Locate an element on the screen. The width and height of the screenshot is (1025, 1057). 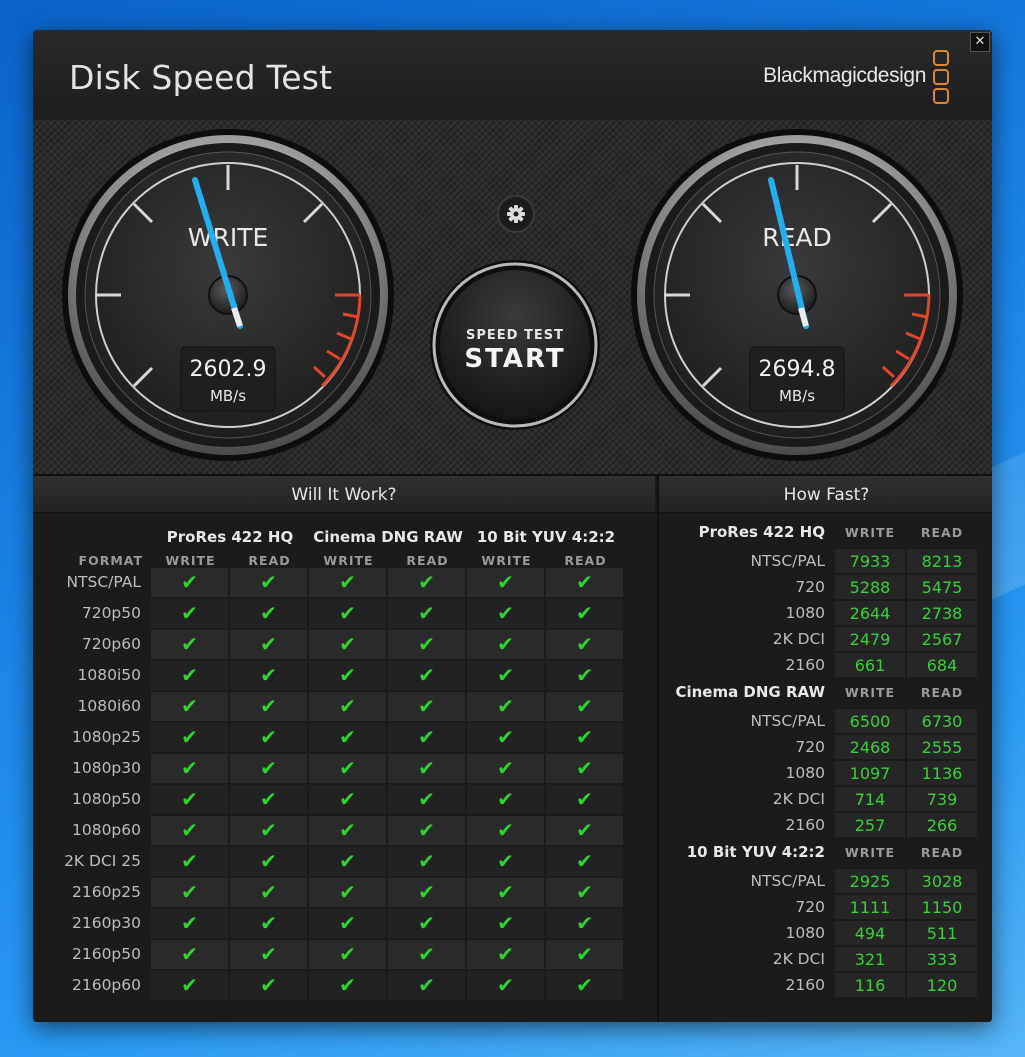
start-button-line1: SPEED TEST is located at coordinates (515, 335).